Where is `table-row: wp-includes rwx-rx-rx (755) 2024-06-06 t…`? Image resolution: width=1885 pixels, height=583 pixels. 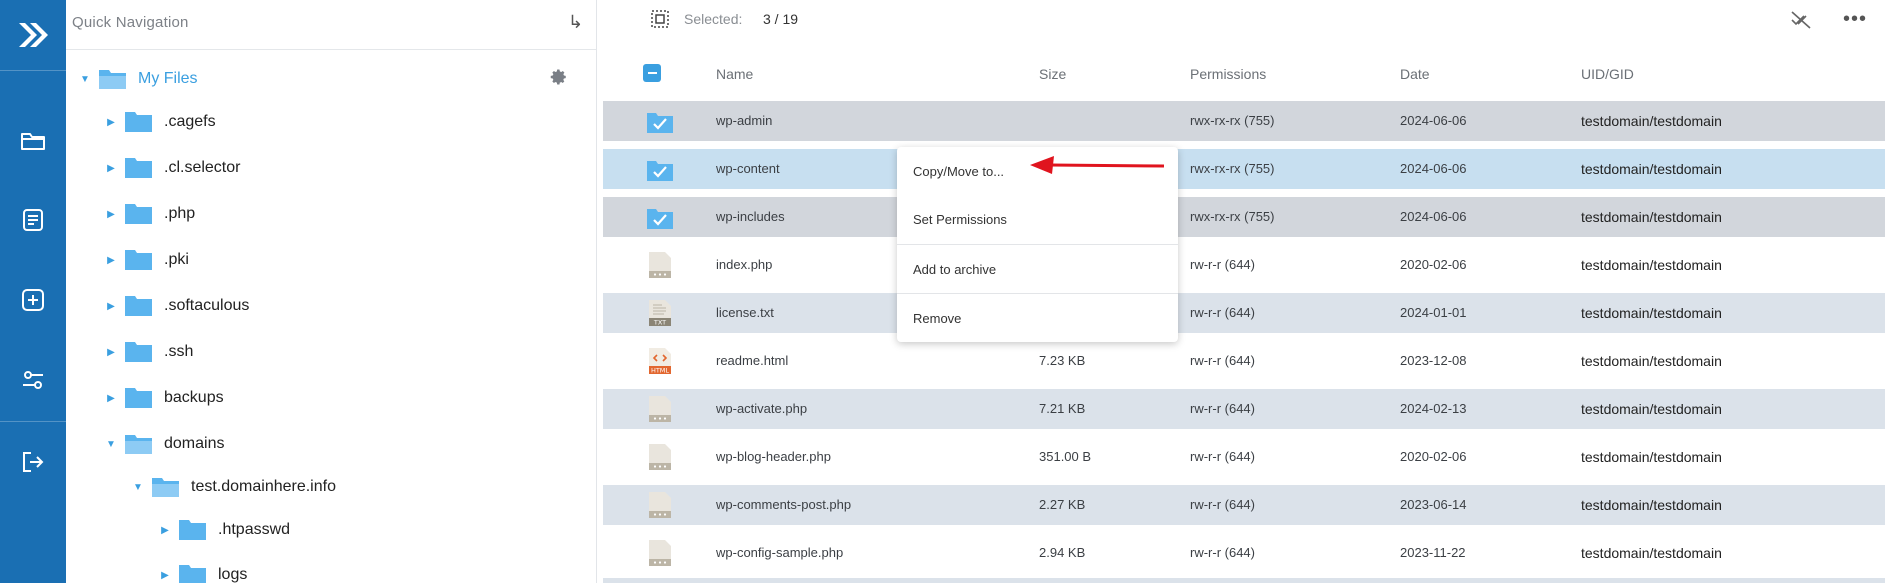 table-row: wp-includes rwx-rx-rx (755) 2024-06-06 t… is located at coordinates (1244, 217).